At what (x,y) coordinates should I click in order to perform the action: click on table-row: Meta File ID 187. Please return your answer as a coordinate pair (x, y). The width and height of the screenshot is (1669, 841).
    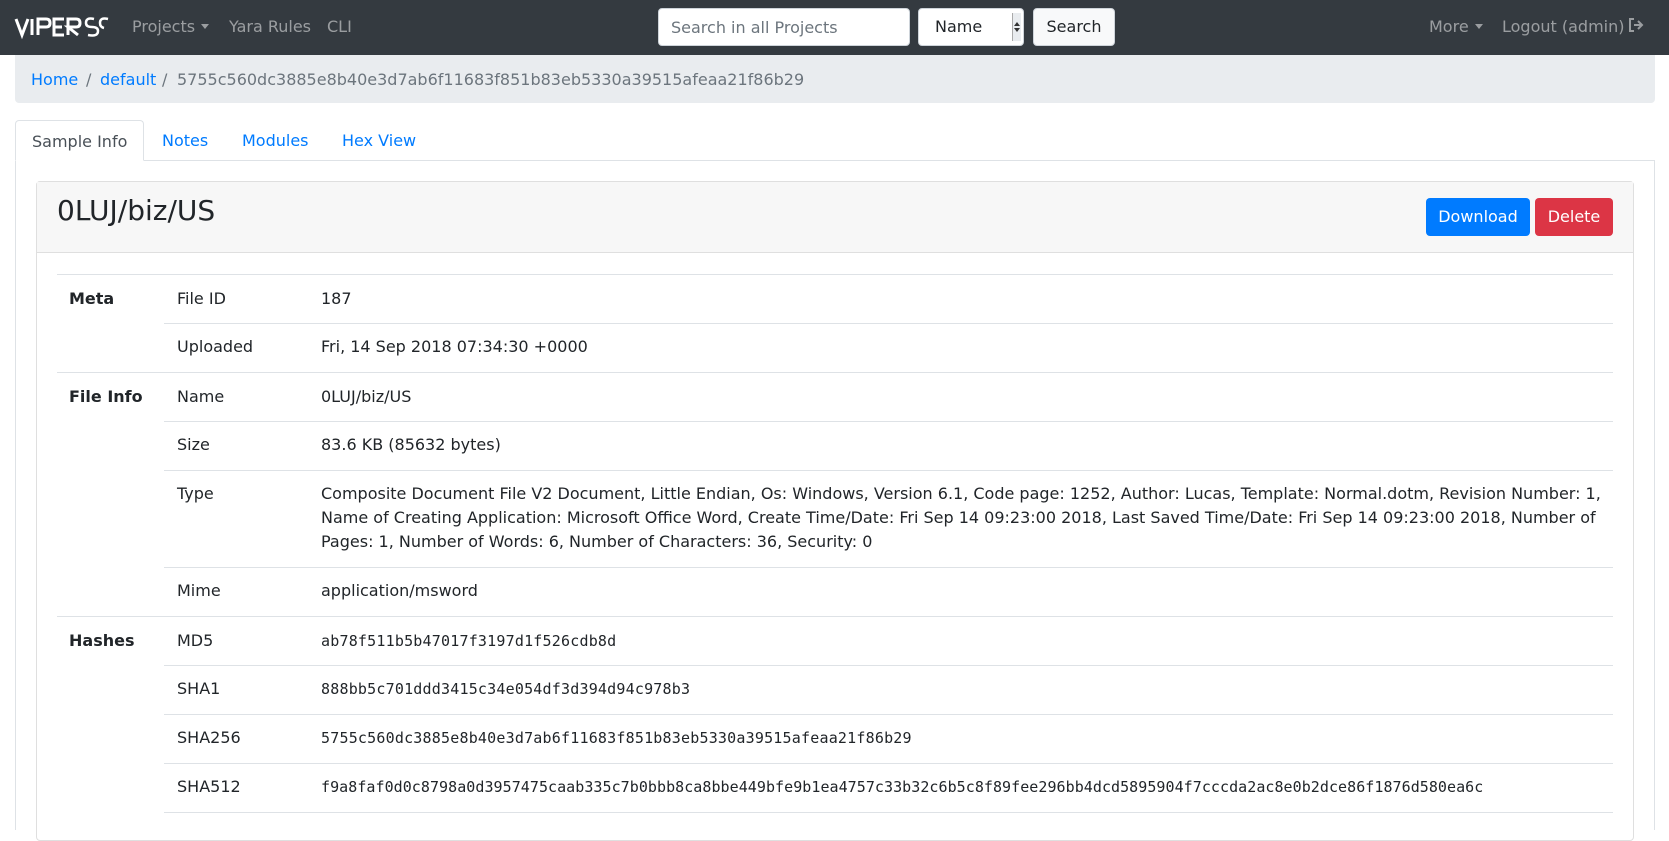
    Looking at the image, I should click on (835, 298).